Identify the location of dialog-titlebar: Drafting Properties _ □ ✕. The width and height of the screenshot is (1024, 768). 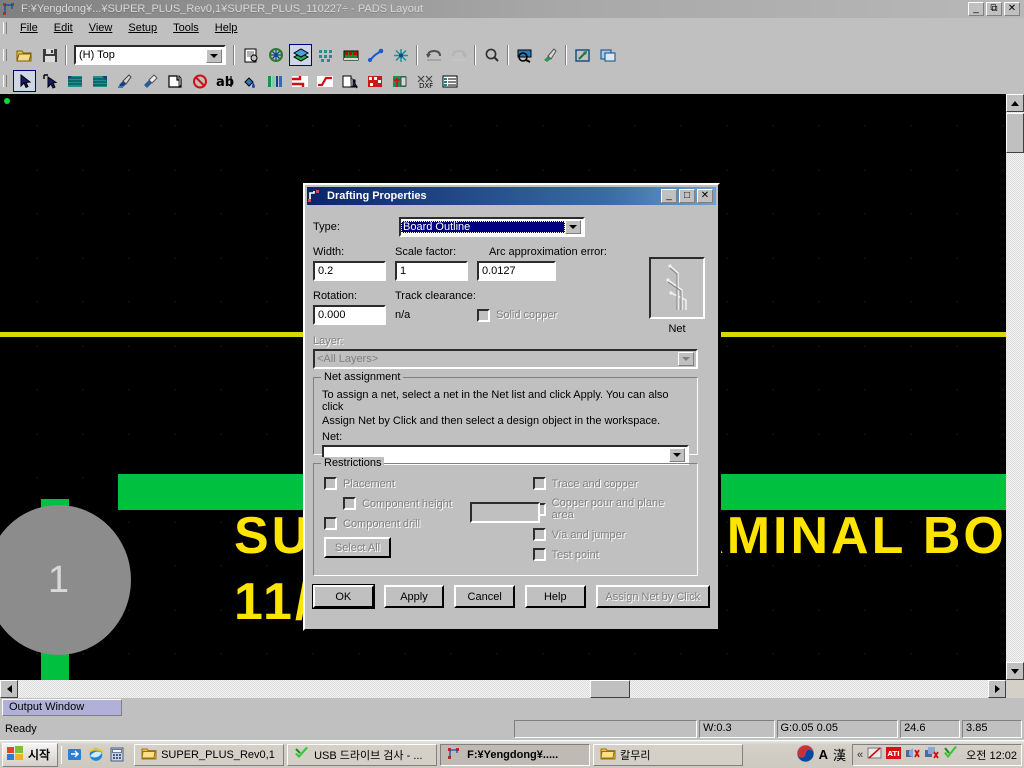
(511, 196).